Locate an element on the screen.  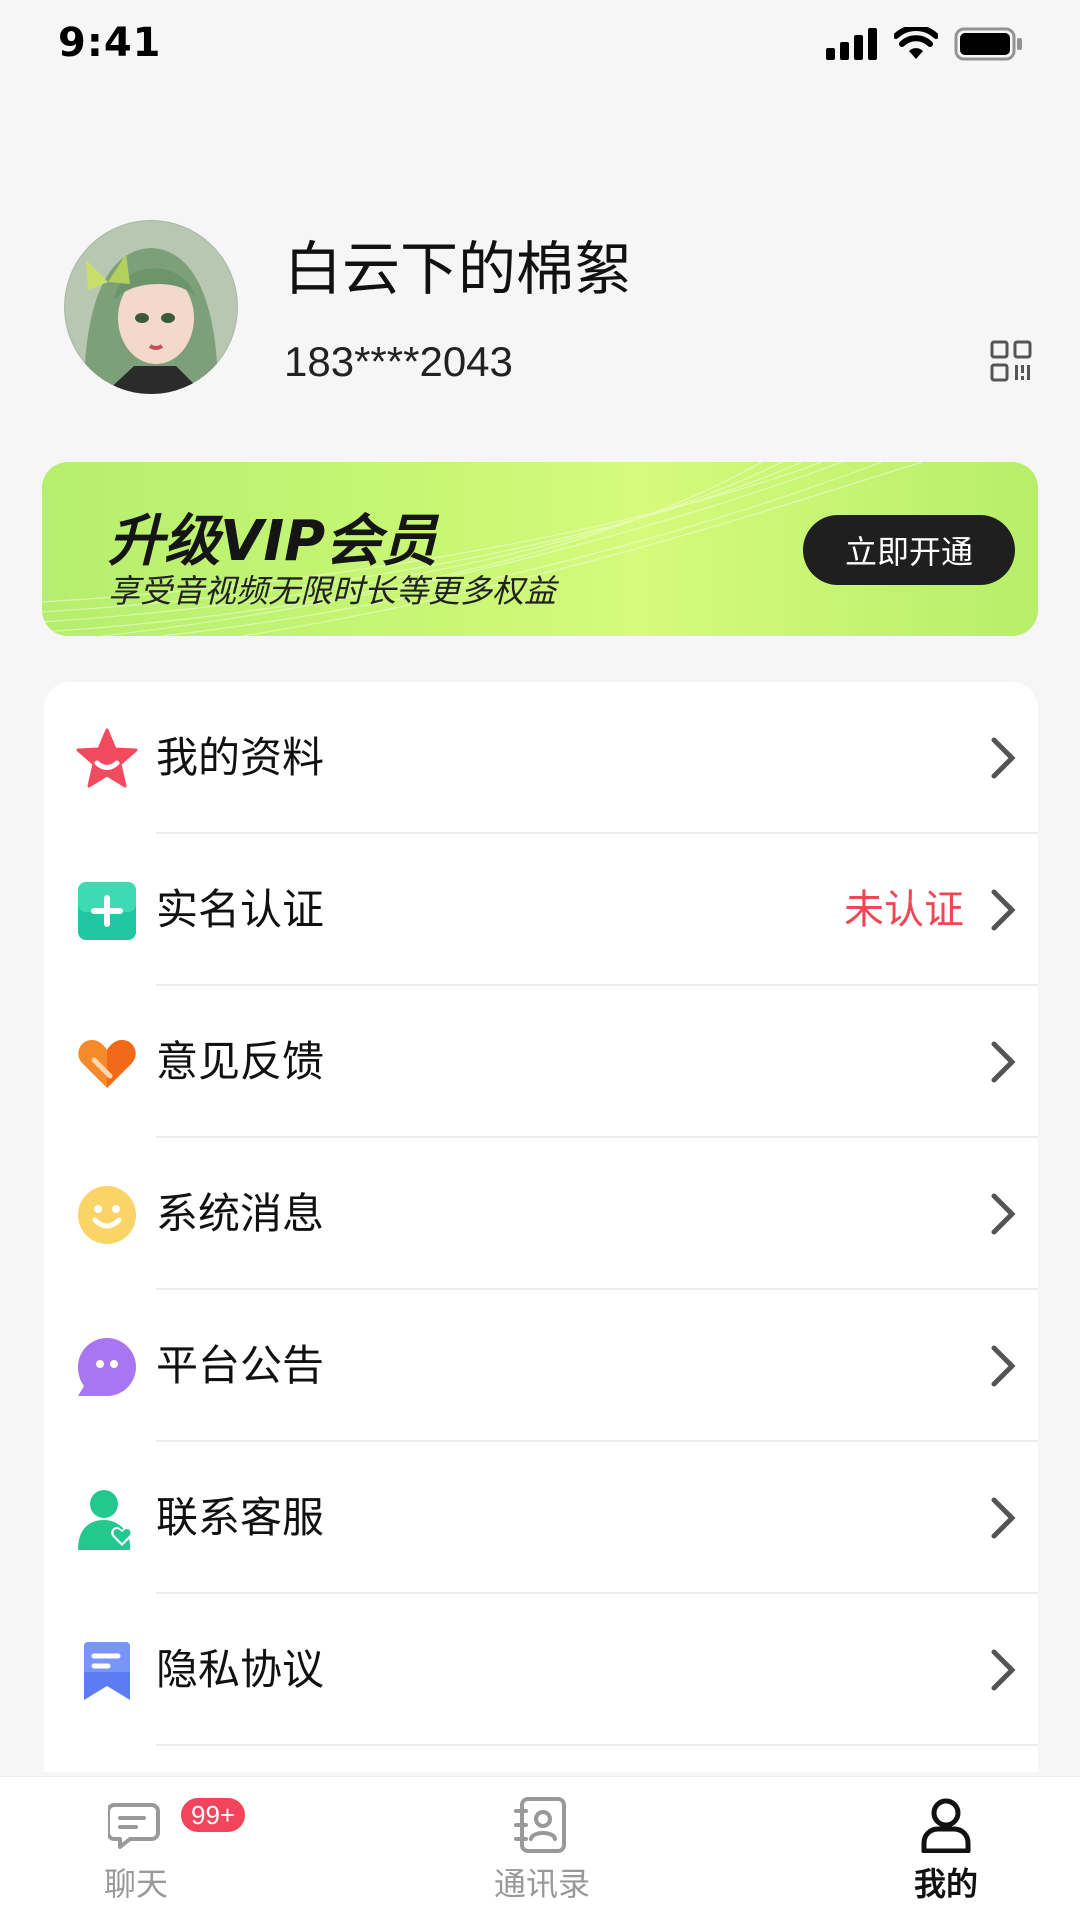
menu-item-label: 我的资料 is located at coordinates (240, 757).